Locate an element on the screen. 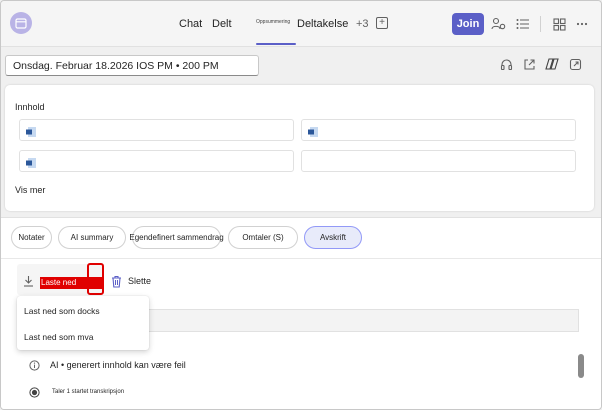  calendar-icon is located at coordinates (21, 23).